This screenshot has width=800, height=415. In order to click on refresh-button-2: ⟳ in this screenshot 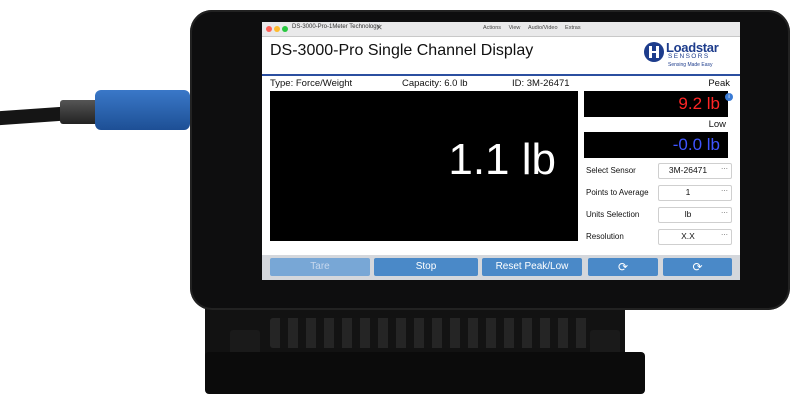, I will do `click(697, 267)`.